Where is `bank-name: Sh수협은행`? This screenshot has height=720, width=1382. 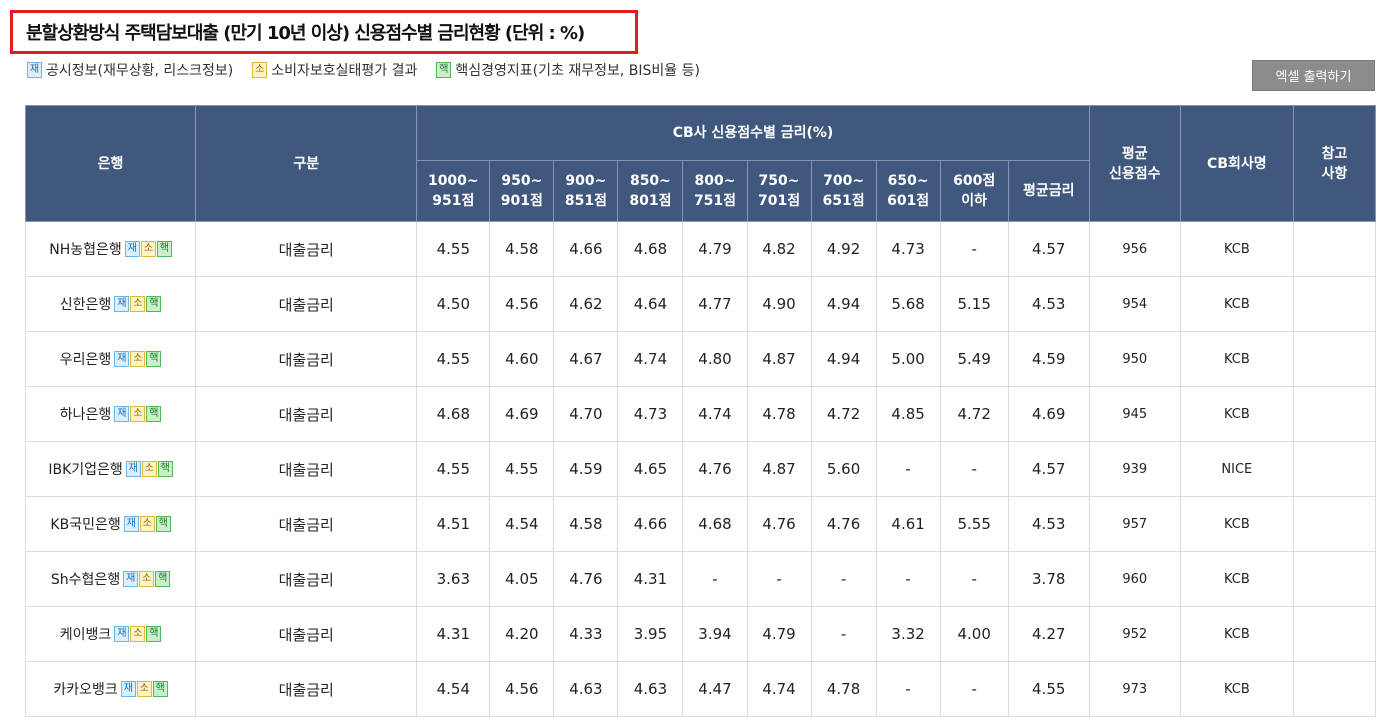
bank-name: Sh수협은행 is located at coordinates (85, 579).